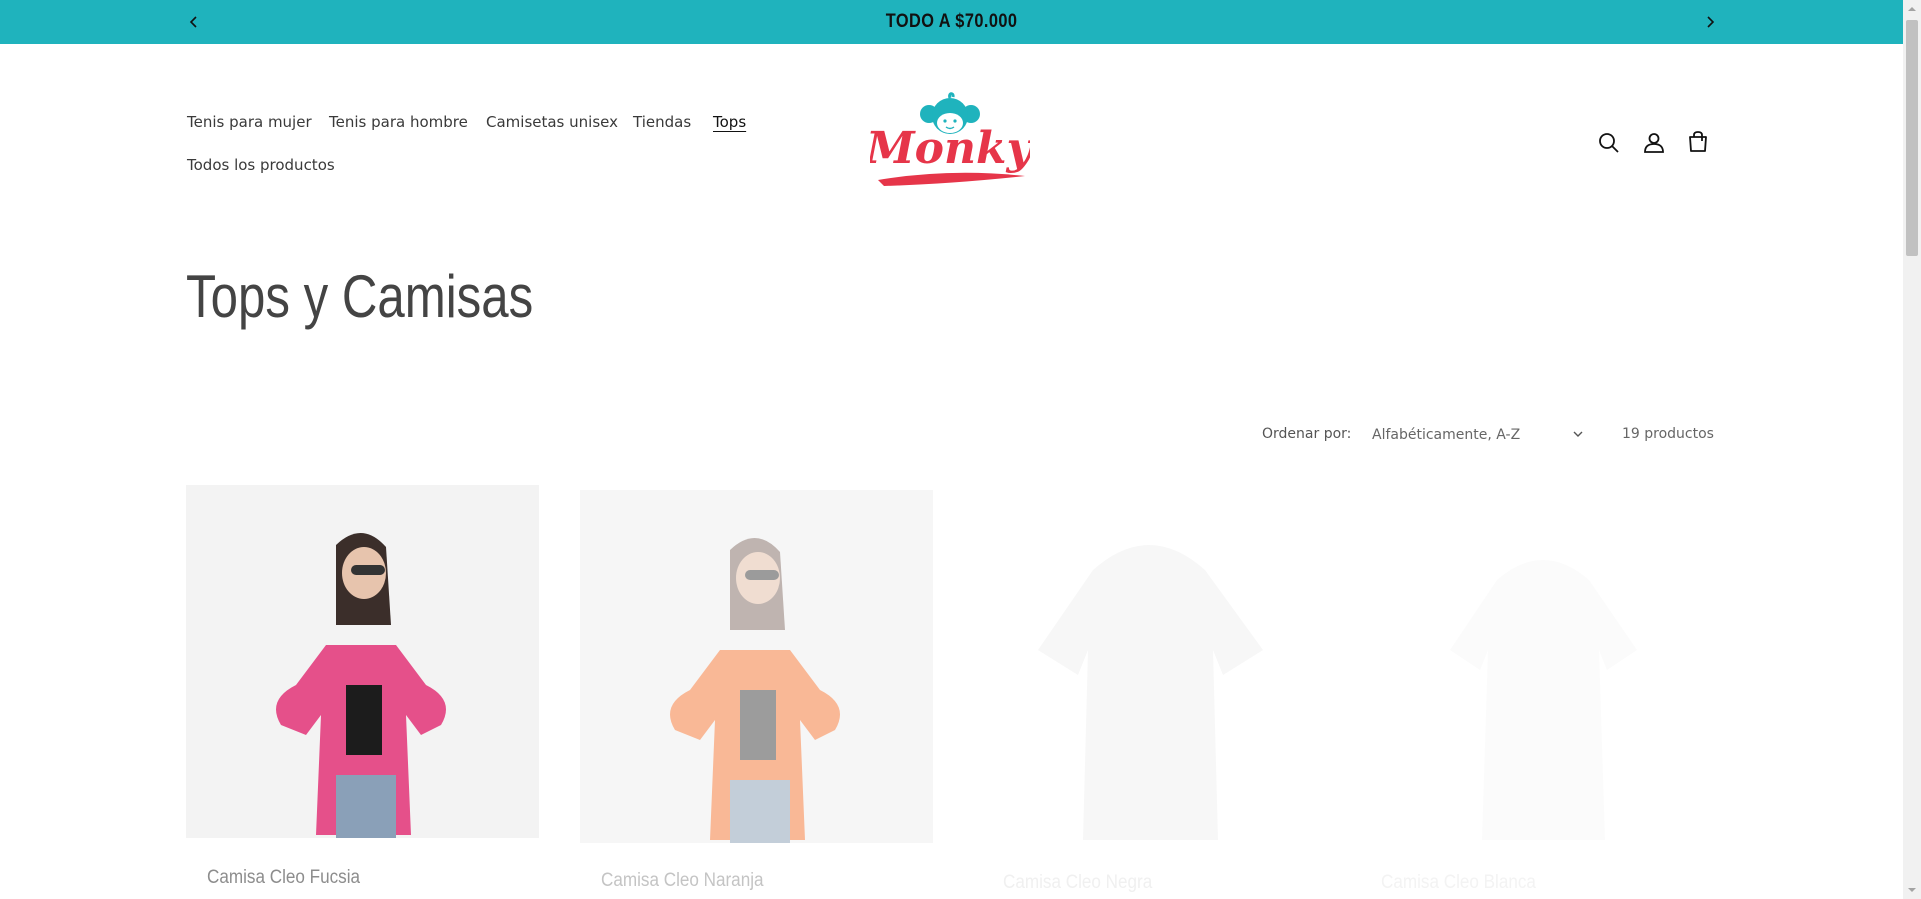 This screenshot has width=1921, height=899. Describe the element at coordinates (361, 685) in the screenshot. I see `model-photo-fucsia` at that location.